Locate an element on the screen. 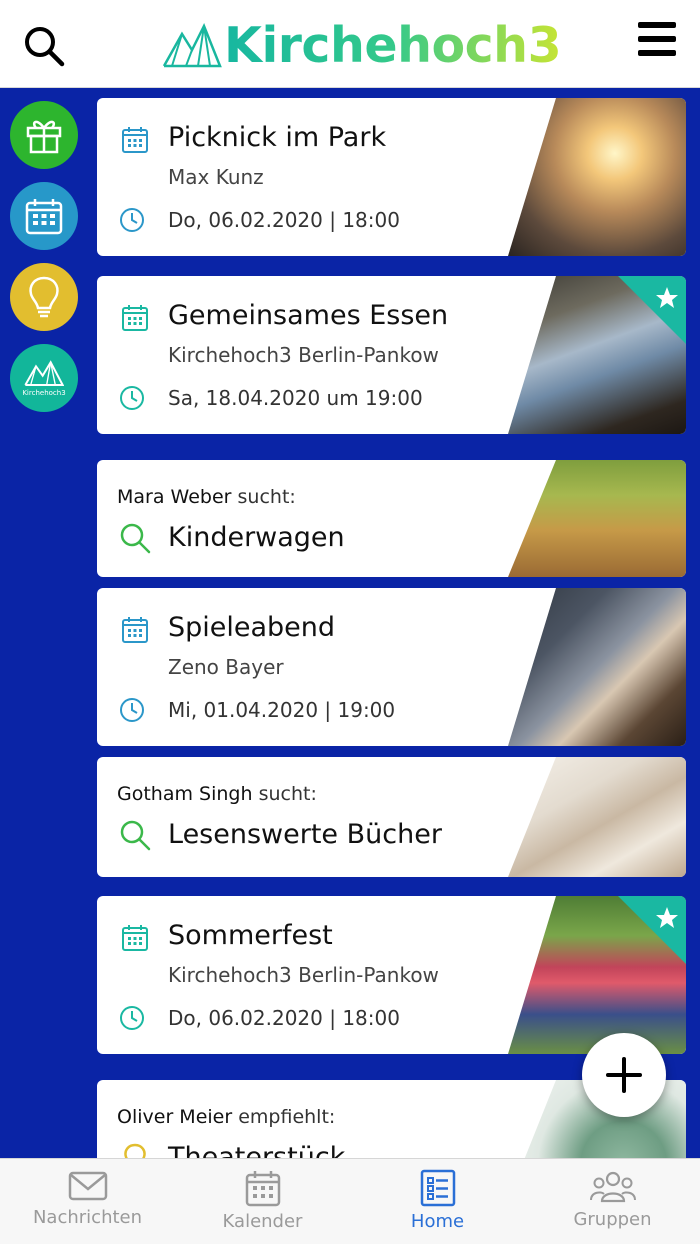 The width and height of the screenshot is (700, 1244). gift-icon is located at coordinates (44, 137).